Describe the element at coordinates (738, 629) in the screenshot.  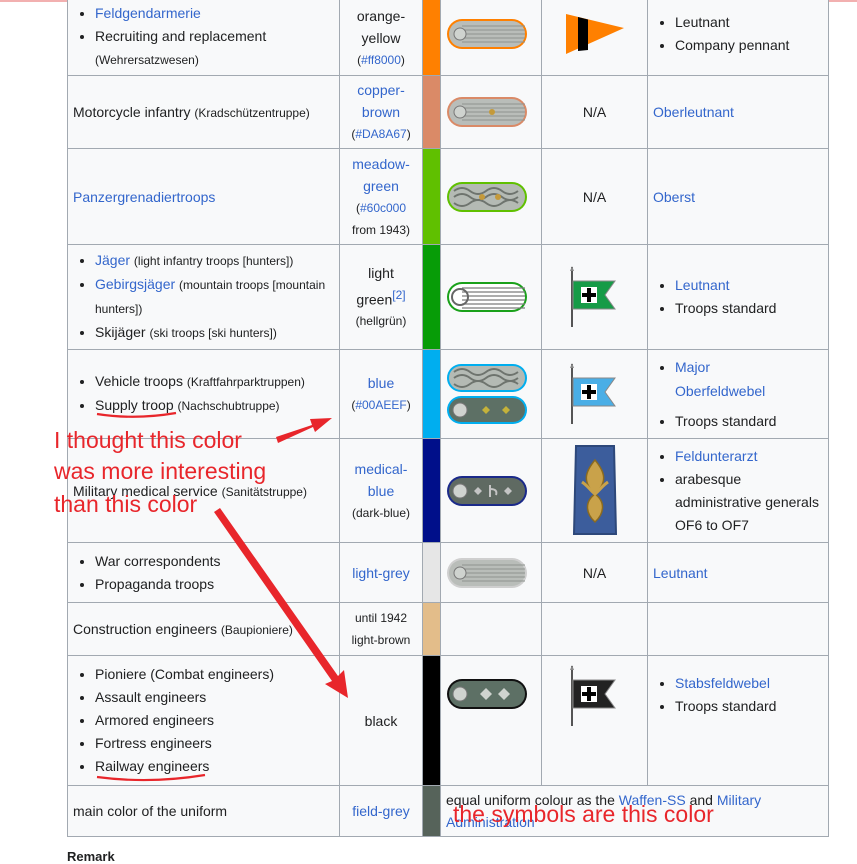
I see `rank-cell` at that location.